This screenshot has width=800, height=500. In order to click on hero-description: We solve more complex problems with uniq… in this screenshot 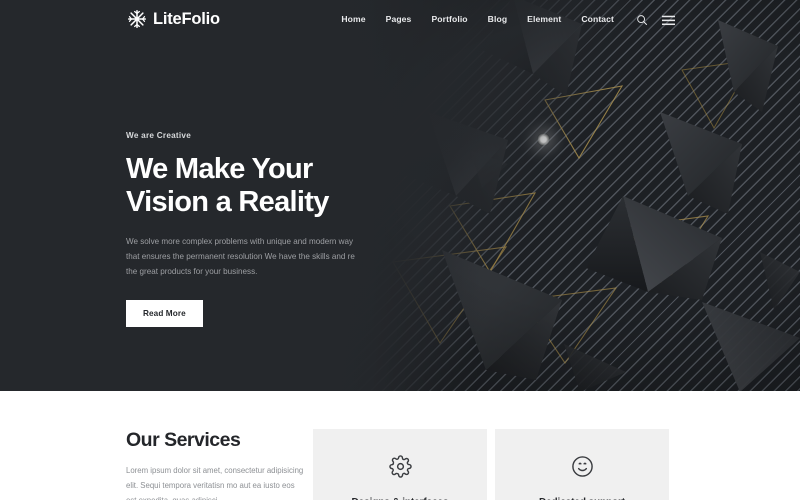, I will do `click(240, 257)`.